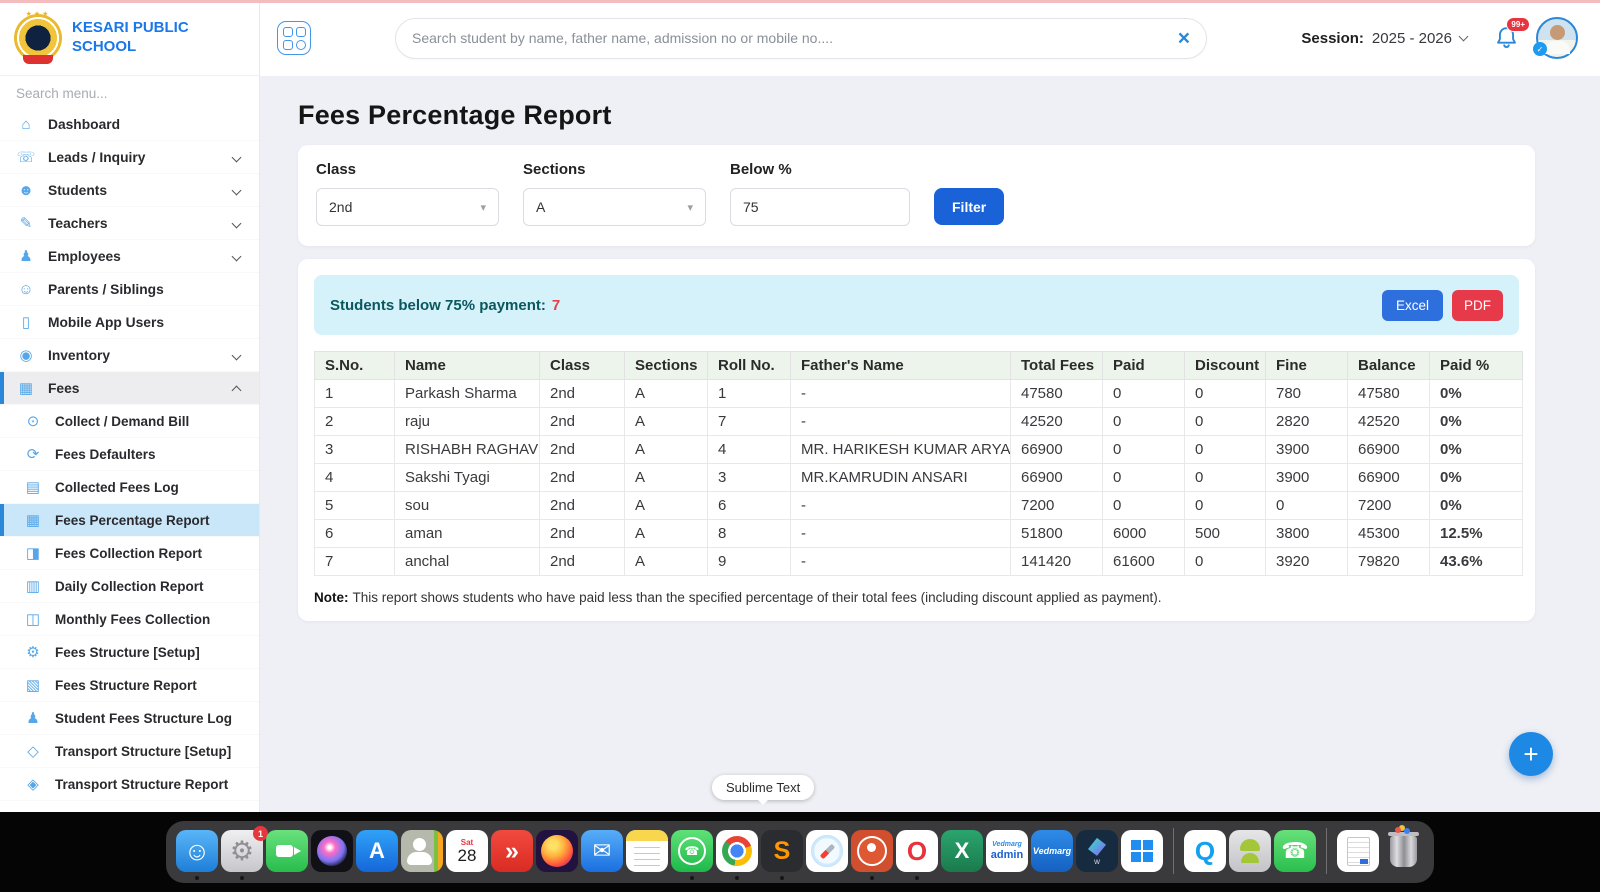  What do you see at coordinates (1007, 851) in the screenshot?
I see `vedmarg-admin-icon: Vedmarg admin` at bounding box center [1007, 851].